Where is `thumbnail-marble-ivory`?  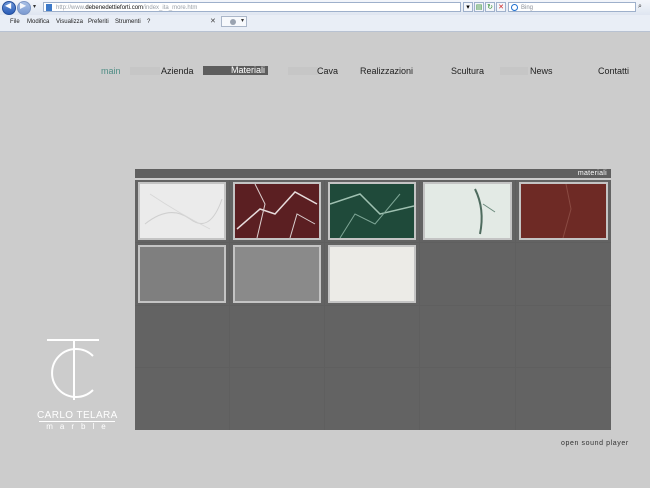
thumbnail-marble-ivory is located at coordinates (372, 274).